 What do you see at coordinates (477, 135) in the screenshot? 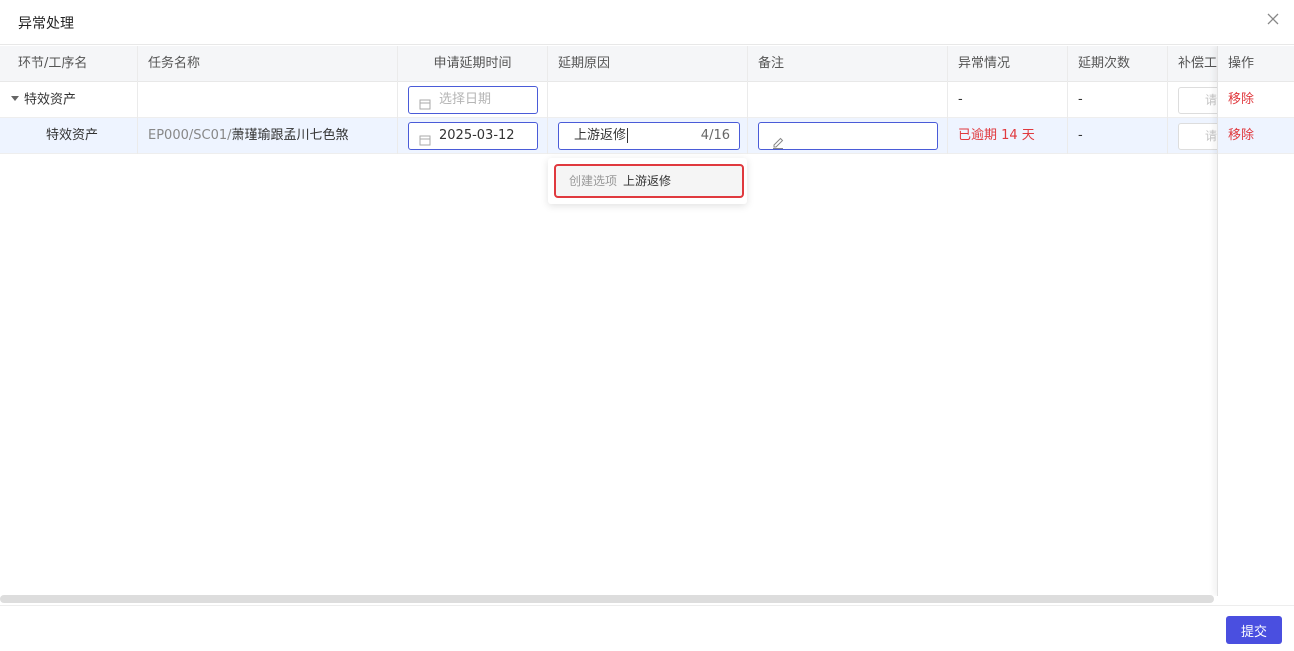
I see `date-value: 2025-03-12` at bounding box center [477, 135].